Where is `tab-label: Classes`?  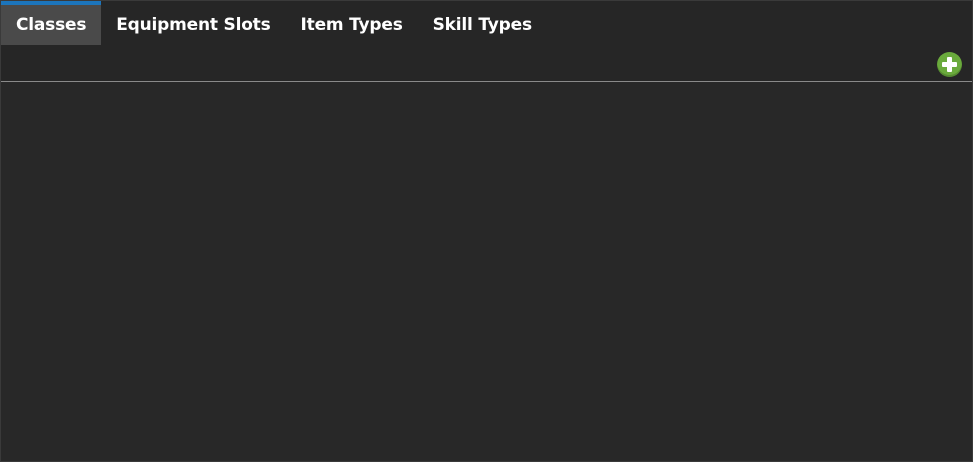
tab-label: Classes is located at coordinates (51, 25).